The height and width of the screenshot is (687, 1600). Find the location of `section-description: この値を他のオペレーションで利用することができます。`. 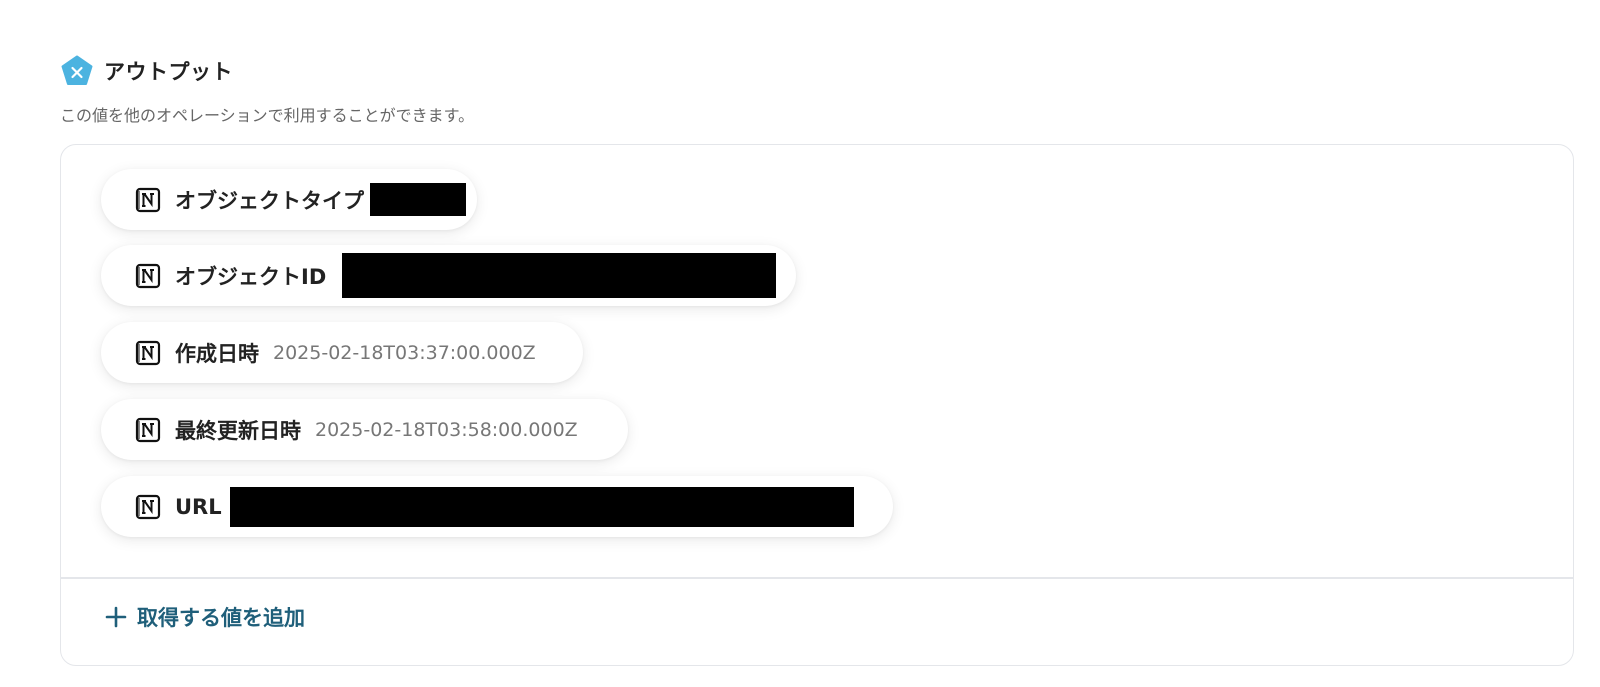

section-description: この値を他のオペレーションで利用することができます。 is located at coordinates (267, 115).